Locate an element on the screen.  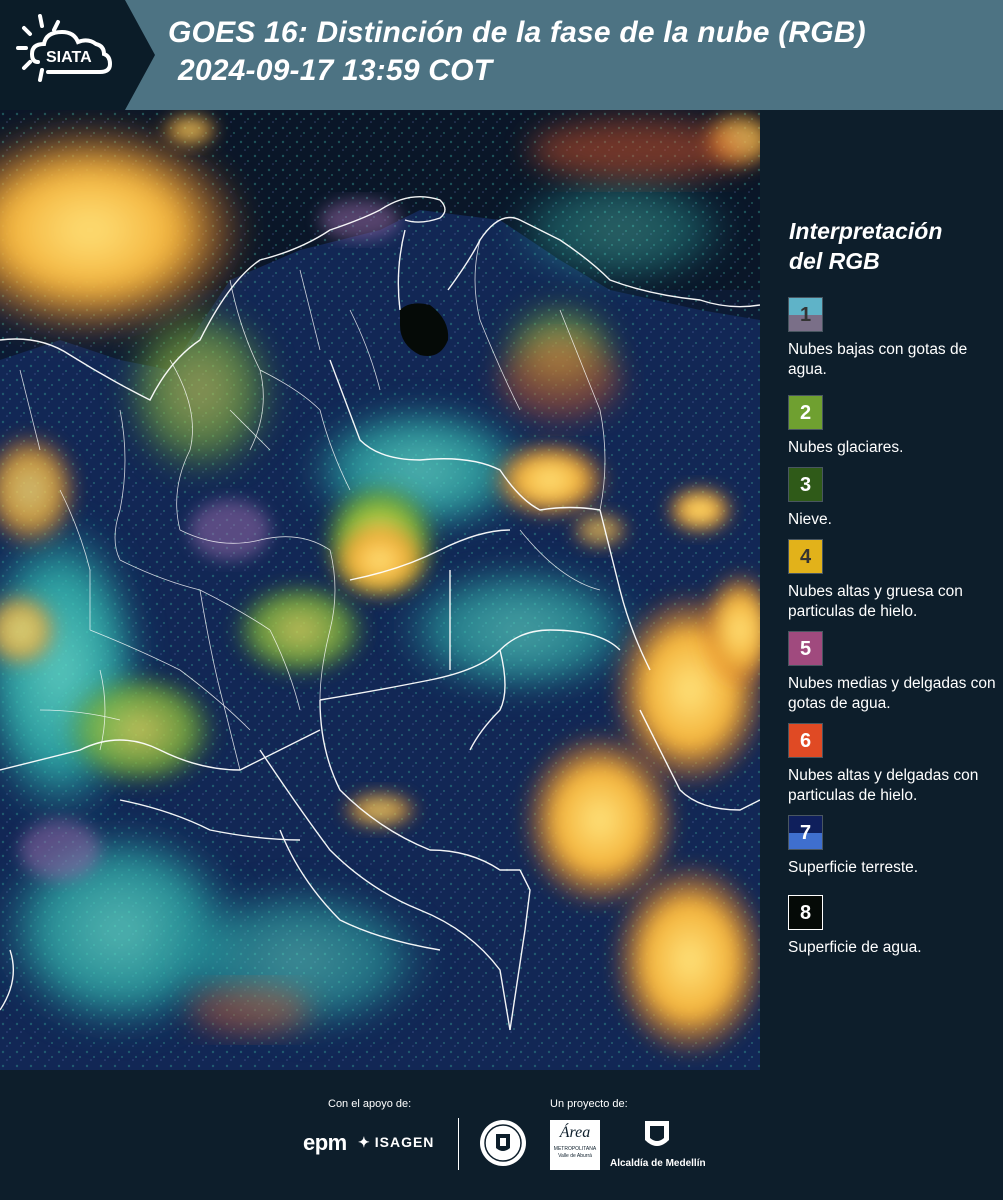
legend-swatch-2: 2 is located at coordinates (805, 412).